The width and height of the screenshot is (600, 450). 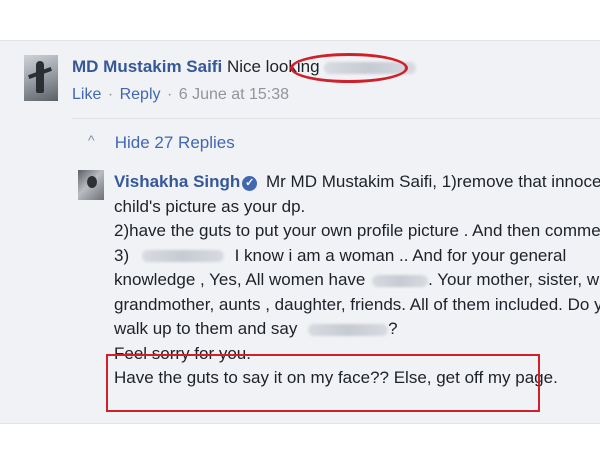 What do you see at coordinates (86, 94) in the screenshot?
I see `like-link: Like` at bounding box center [86, 94].